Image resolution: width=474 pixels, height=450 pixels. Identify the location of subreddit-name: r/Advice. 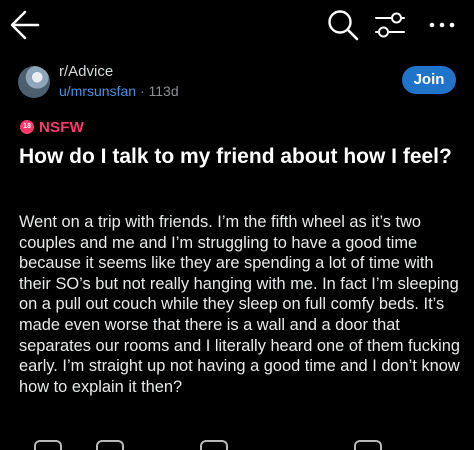
(86, 71).